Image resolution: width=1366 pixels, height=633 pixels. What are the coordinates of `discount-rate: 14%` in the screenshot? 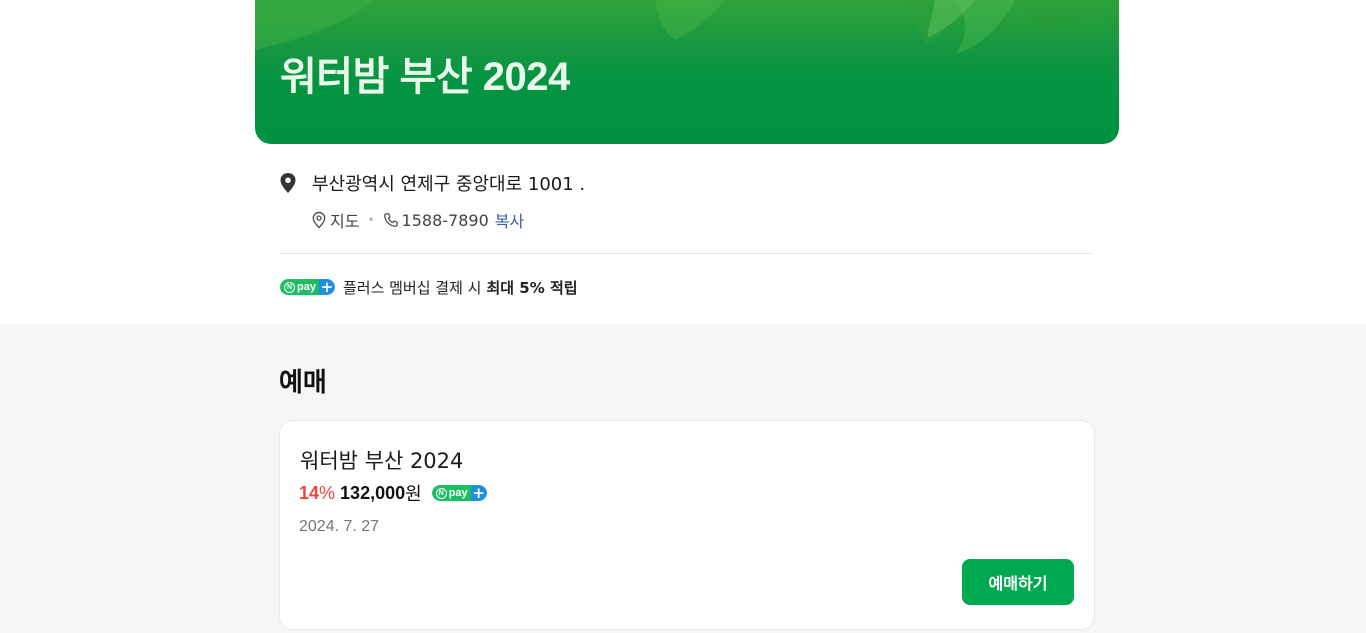 It's located at (317, 492).